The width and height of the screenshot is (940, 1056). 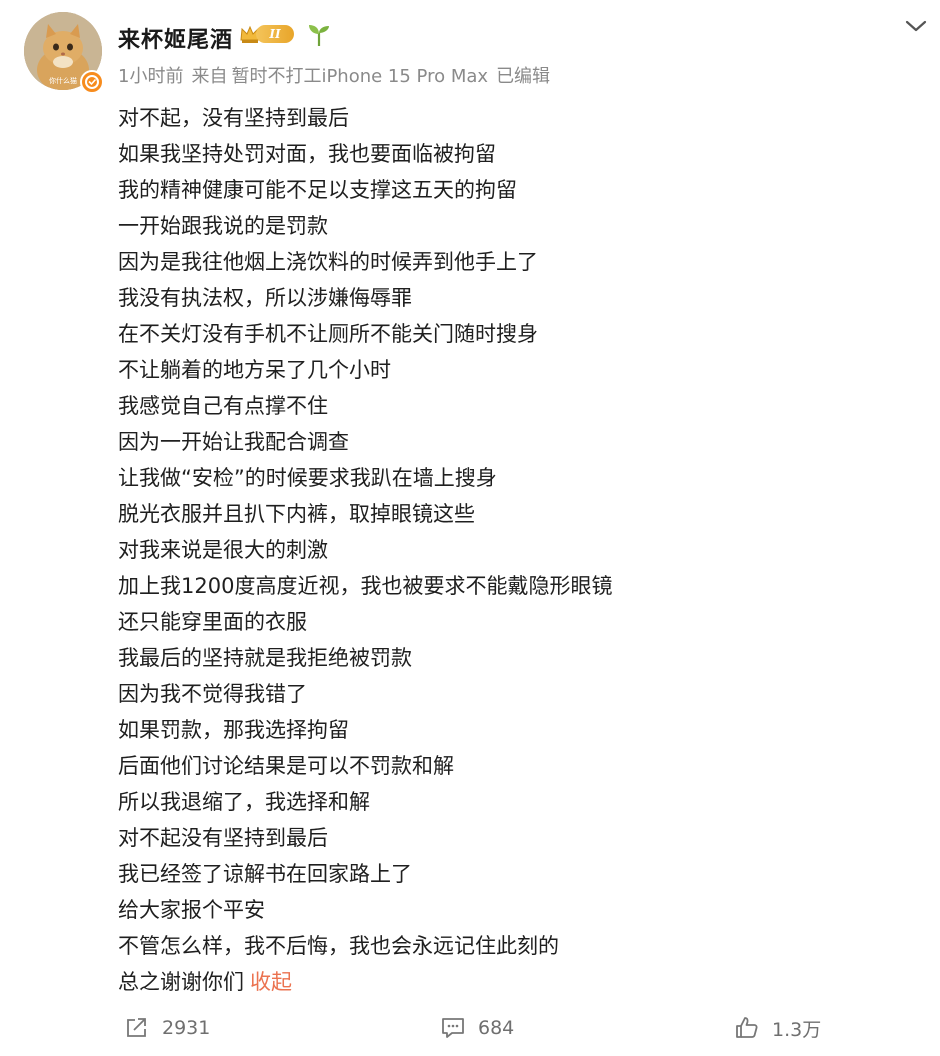 I want to click on content-line: 我没有执法权，所以涉嫌侮辱罪, so click(x=265, y=298).